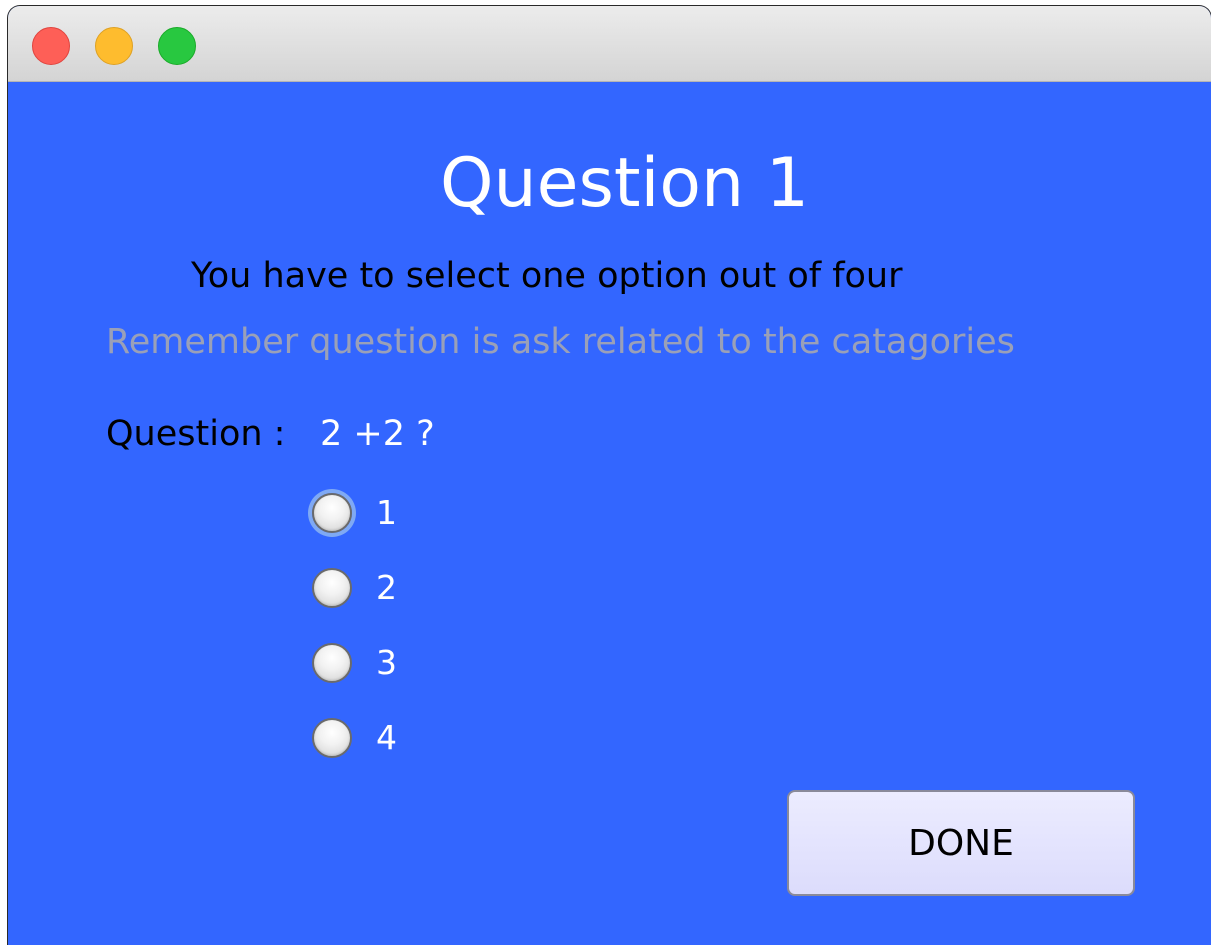 This screenshot has height=945, width=1211. Describe the element at coordinates (377, 434) in the screenshot. I see `question-text: 2 +2 ?` at that location.